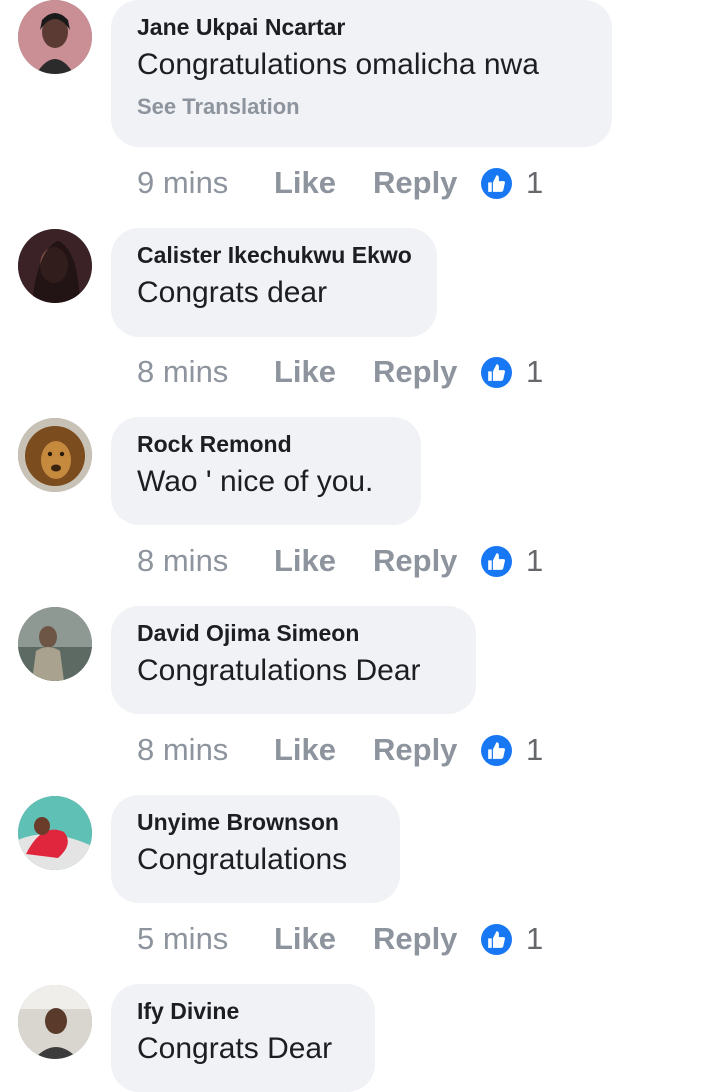 The height and width of the screenshot is (1092, 709). What do you see at coordinates (255, 822) in the screenshot?
I see `comment-author: Unyime Brownson` at bounding box center [255, 822].